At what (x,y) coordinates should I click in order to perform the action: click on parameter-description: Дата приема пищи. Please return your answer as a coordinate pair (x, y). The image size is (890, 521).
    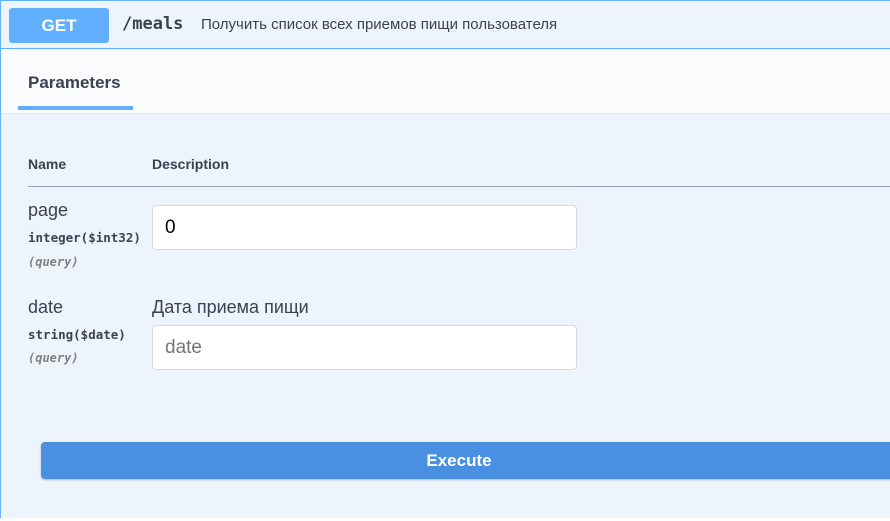
    Looking at the image, I should click on (230, 307).